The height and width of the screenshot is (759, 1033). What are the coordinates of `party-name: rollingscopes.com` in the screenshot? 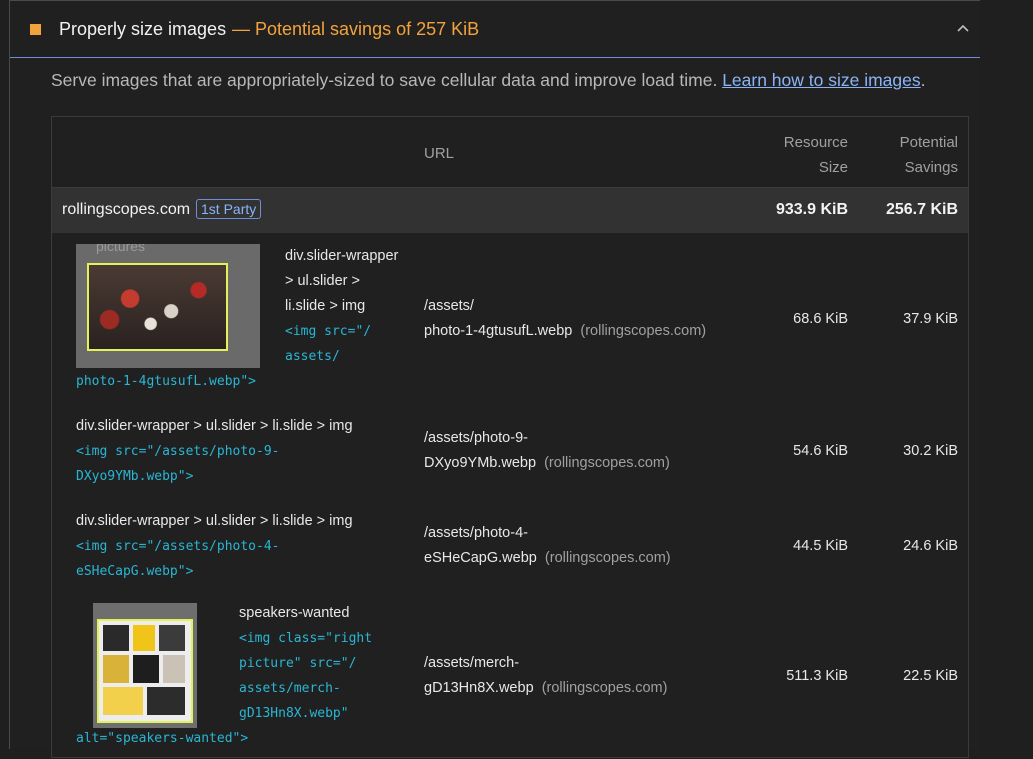 It's located at (126, 209).